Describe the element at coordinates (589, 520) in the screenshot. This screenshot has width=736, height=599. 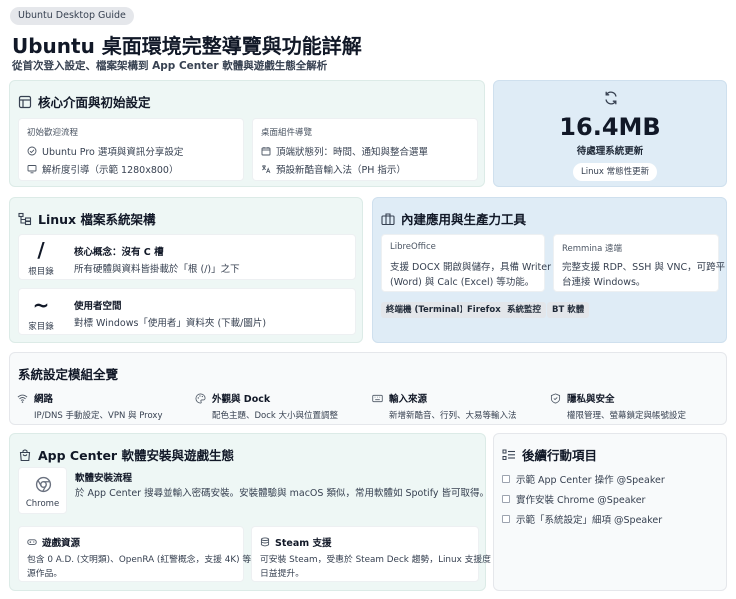
I see `followup-item-text: 示範「系統設定」細項 @Speaker` at that location.